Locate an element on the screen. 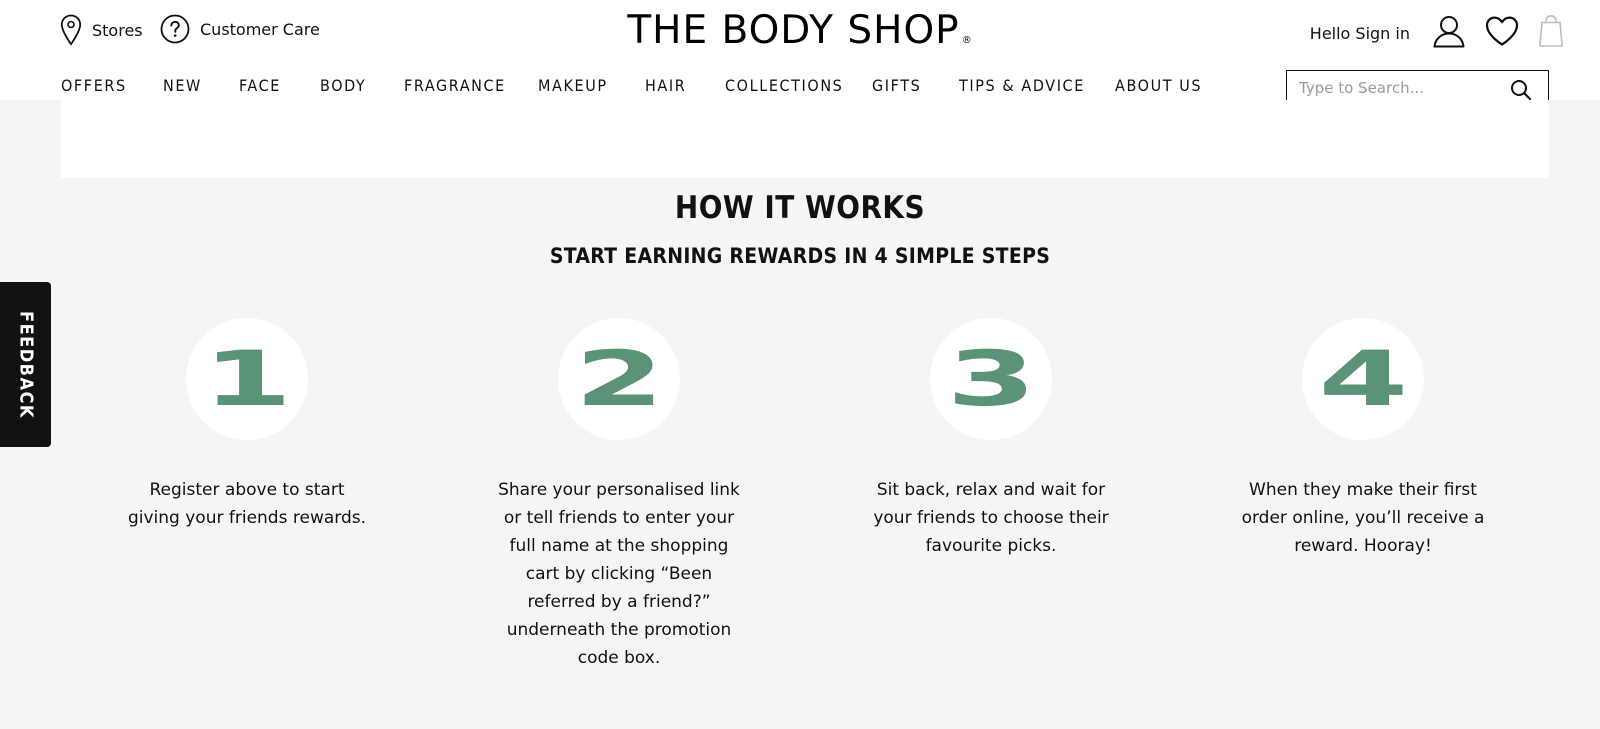  account-area: Hello Sign in is located at coordinates (1437, 33).